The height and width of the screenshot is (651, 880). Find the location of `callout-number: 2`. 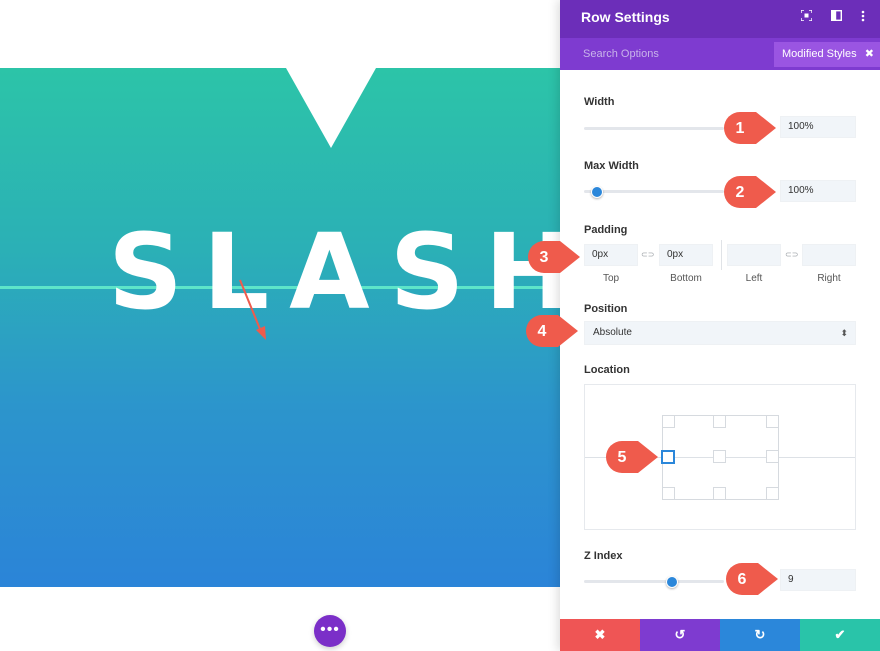

callout-number: 2 is located at coordinates (740, 192).